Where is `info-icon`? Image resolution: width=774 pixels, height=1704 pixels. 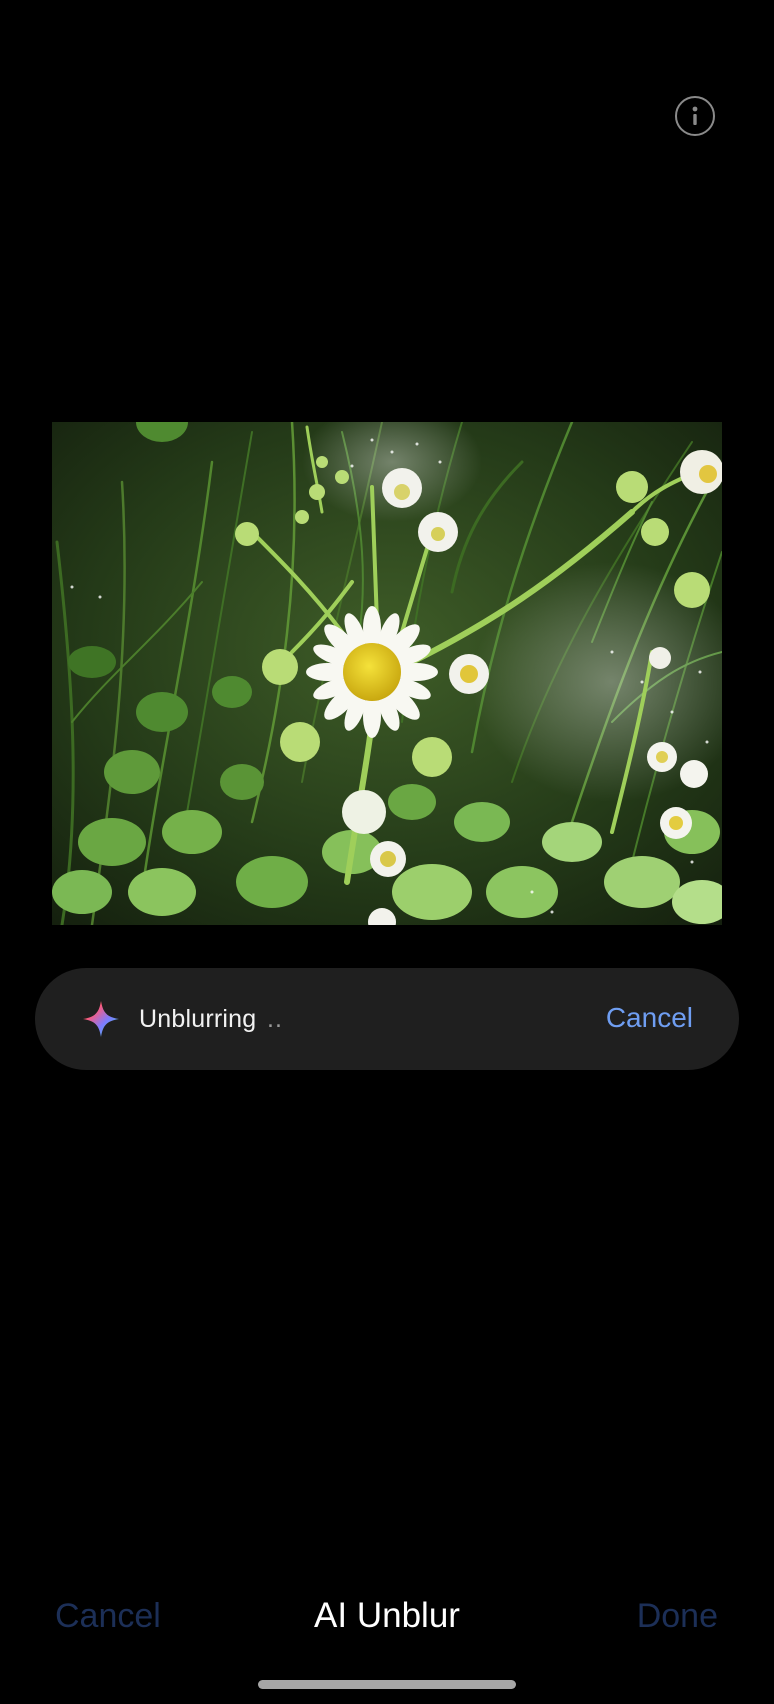 info-icon is located at coordinates (695, 115).